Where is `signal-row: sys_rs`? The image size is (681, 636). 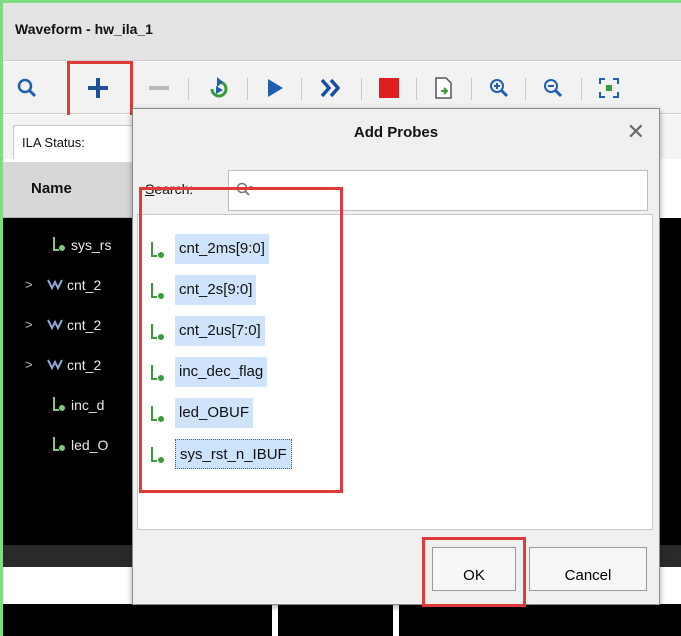
signal-row: sys_rs is located at coordinates (73, 246).